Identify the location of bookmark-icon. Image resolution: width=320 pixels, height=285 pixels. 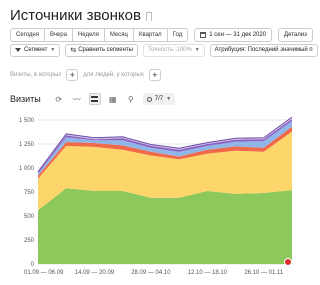
(148, 16).